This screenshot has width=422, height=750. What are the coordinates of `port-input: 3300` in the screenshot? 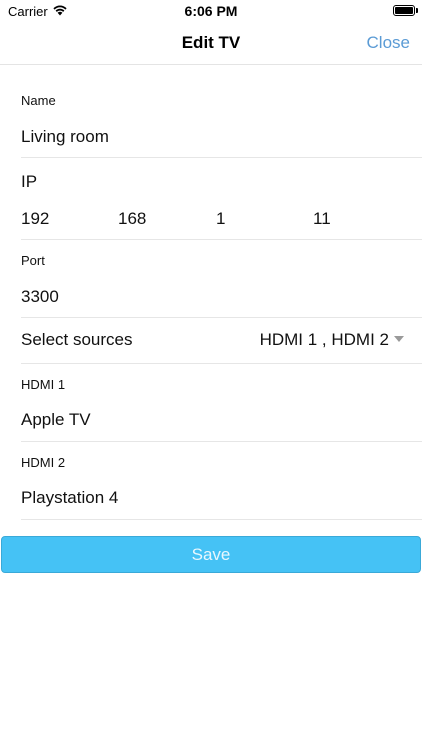 It's located at (40, 297).